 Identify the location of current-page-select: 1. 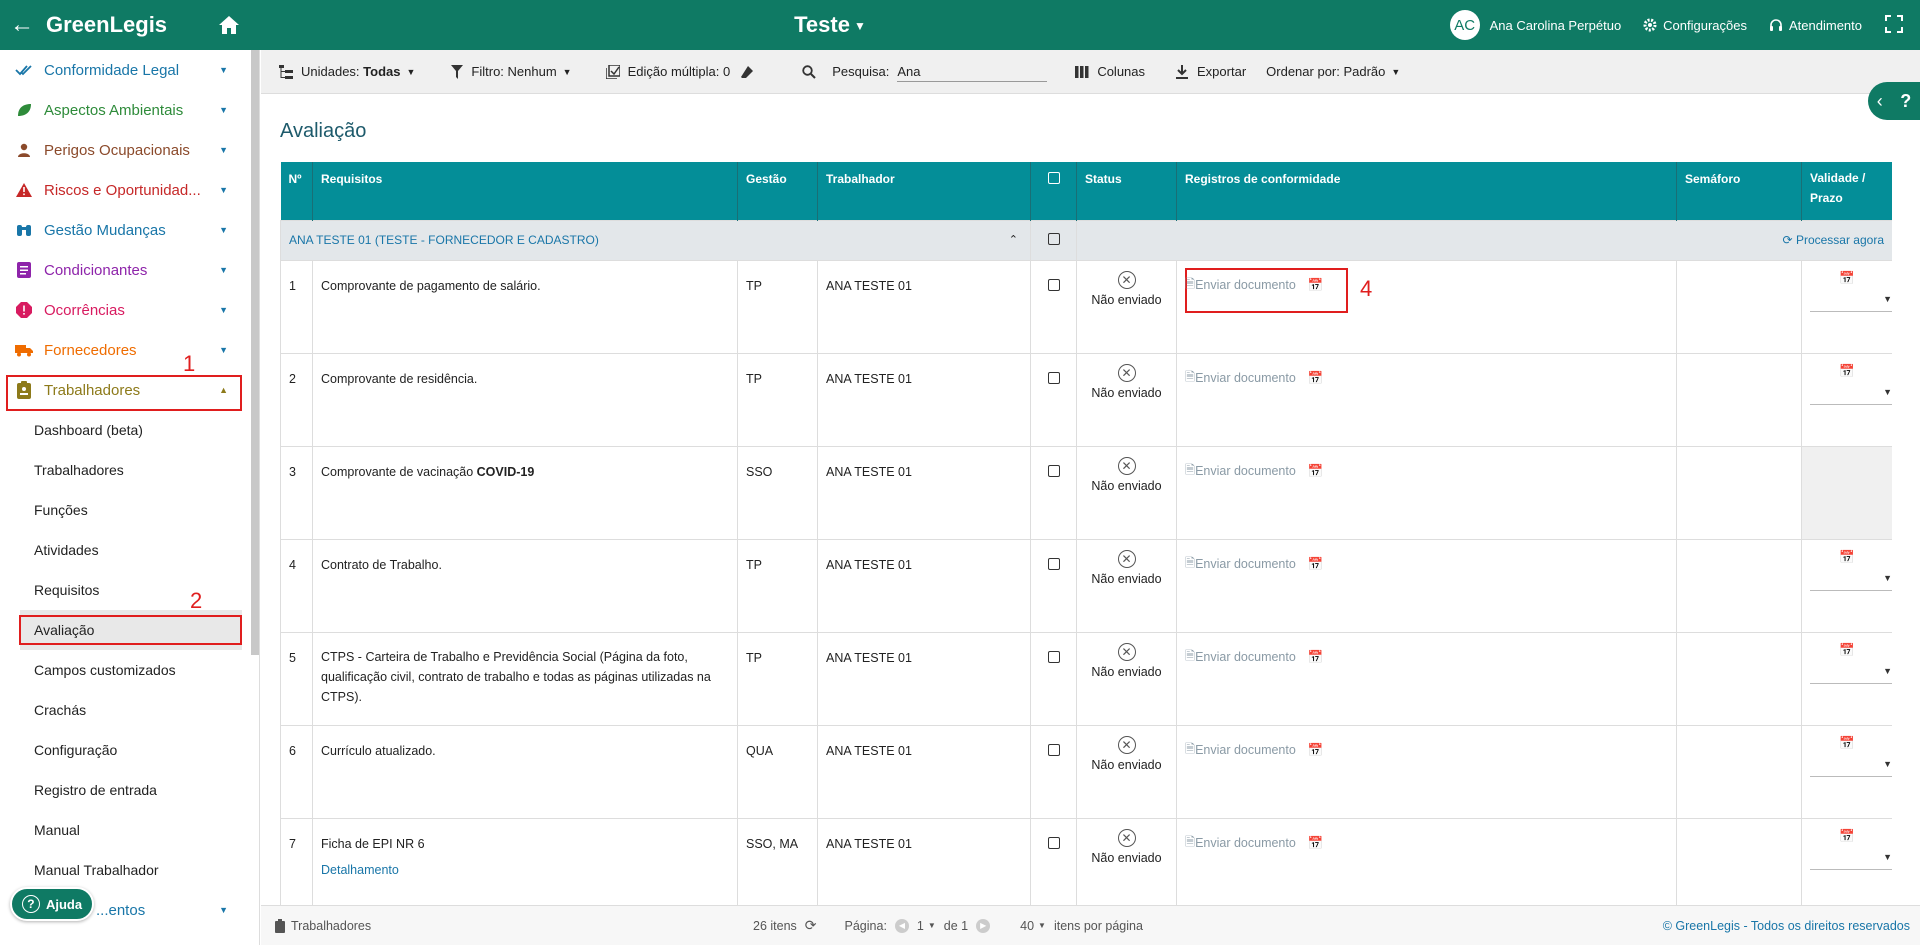
(920, 926).